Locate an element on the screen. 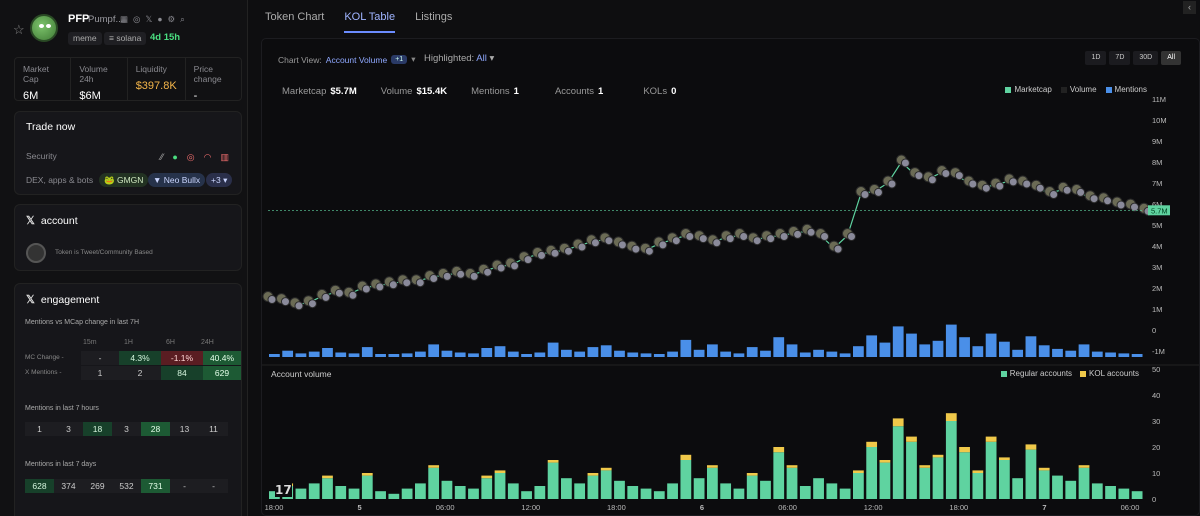 This screenshot has width=1200, height=516. search-icon: ⌕ is located at coordinates (182, 19).